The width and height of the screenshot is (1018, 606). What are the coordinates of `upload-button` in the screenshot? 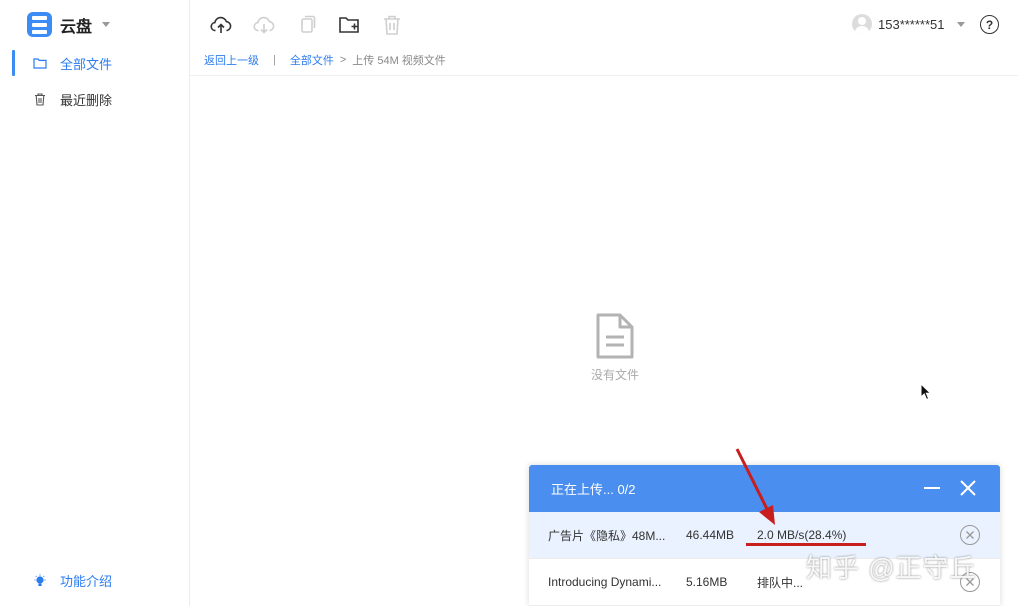 It's located at (221, 25).